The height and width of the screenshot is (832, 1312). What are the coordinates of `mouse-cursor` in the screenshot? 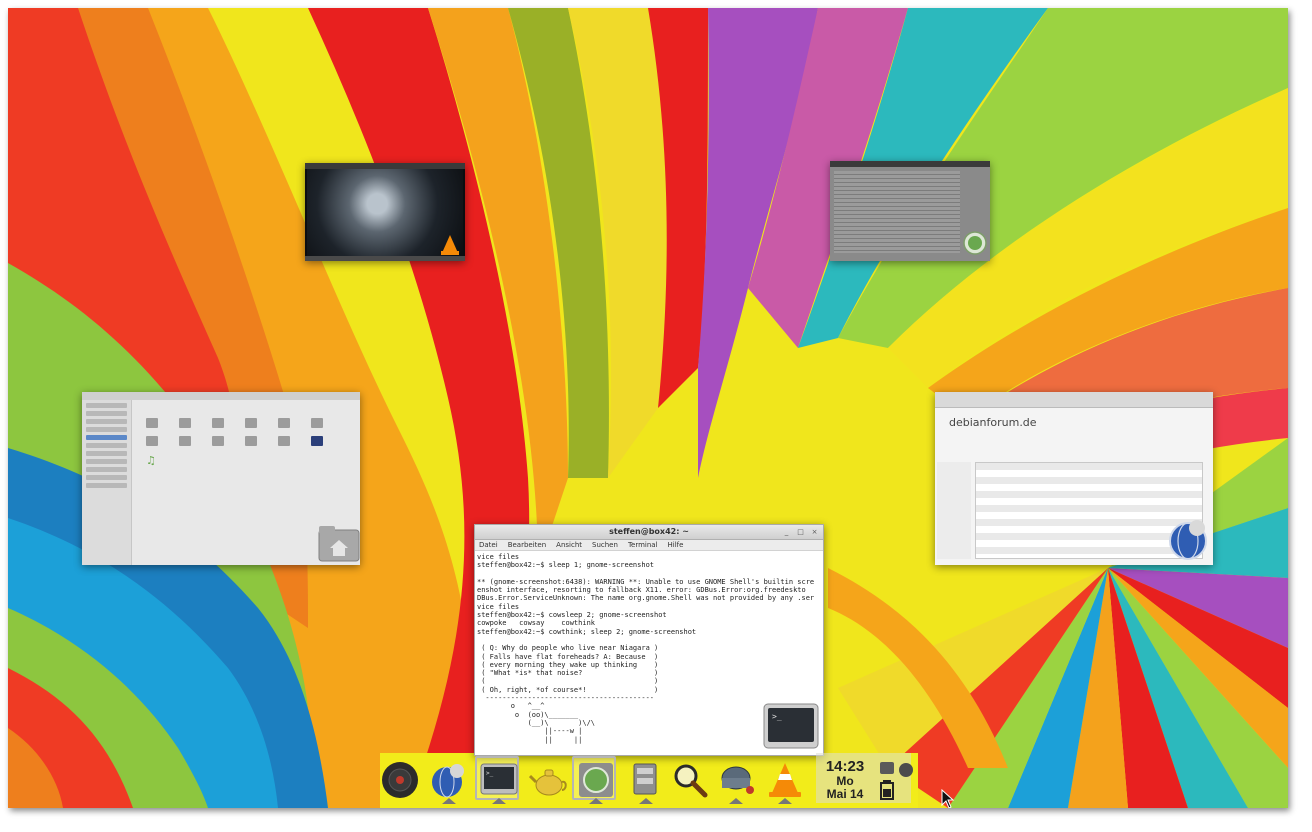 It's located at (948, 798).